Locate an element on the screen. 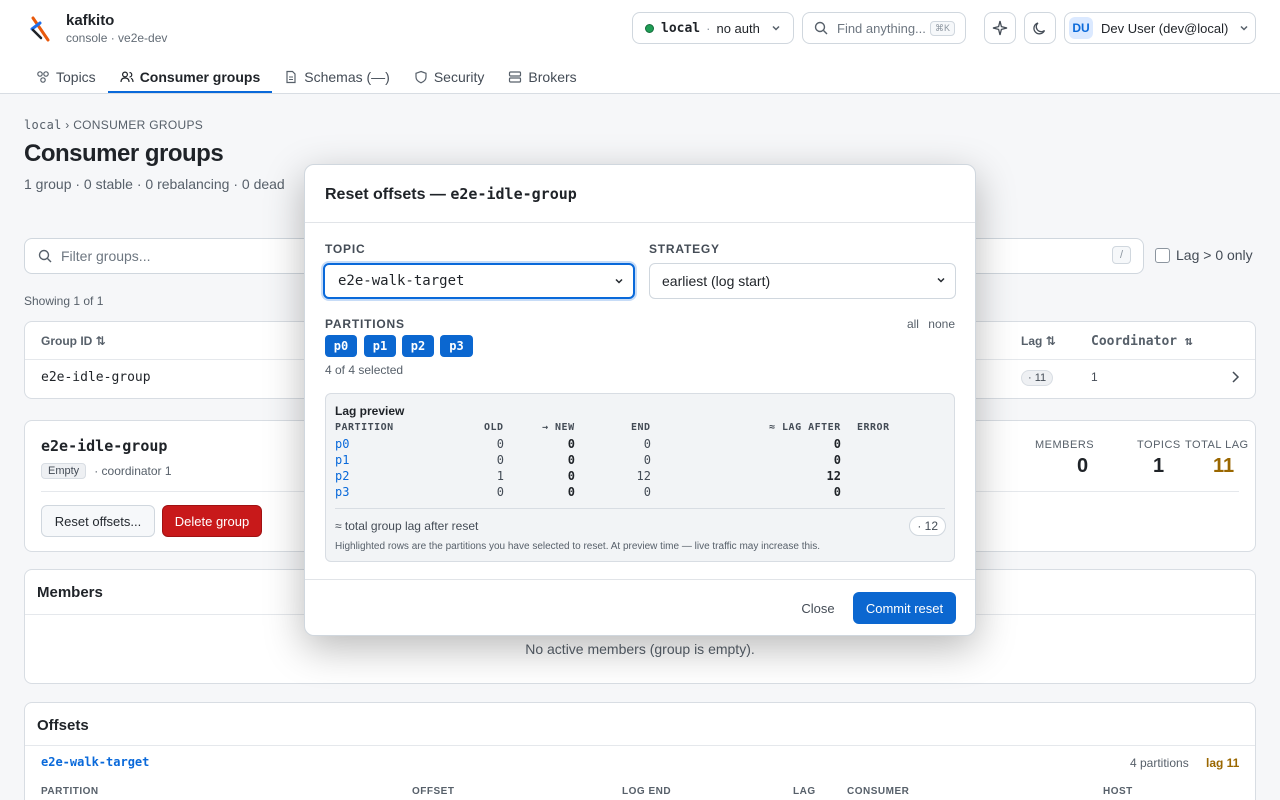  lag-preview-title: Lag preview is located at coordinates (370, 411).